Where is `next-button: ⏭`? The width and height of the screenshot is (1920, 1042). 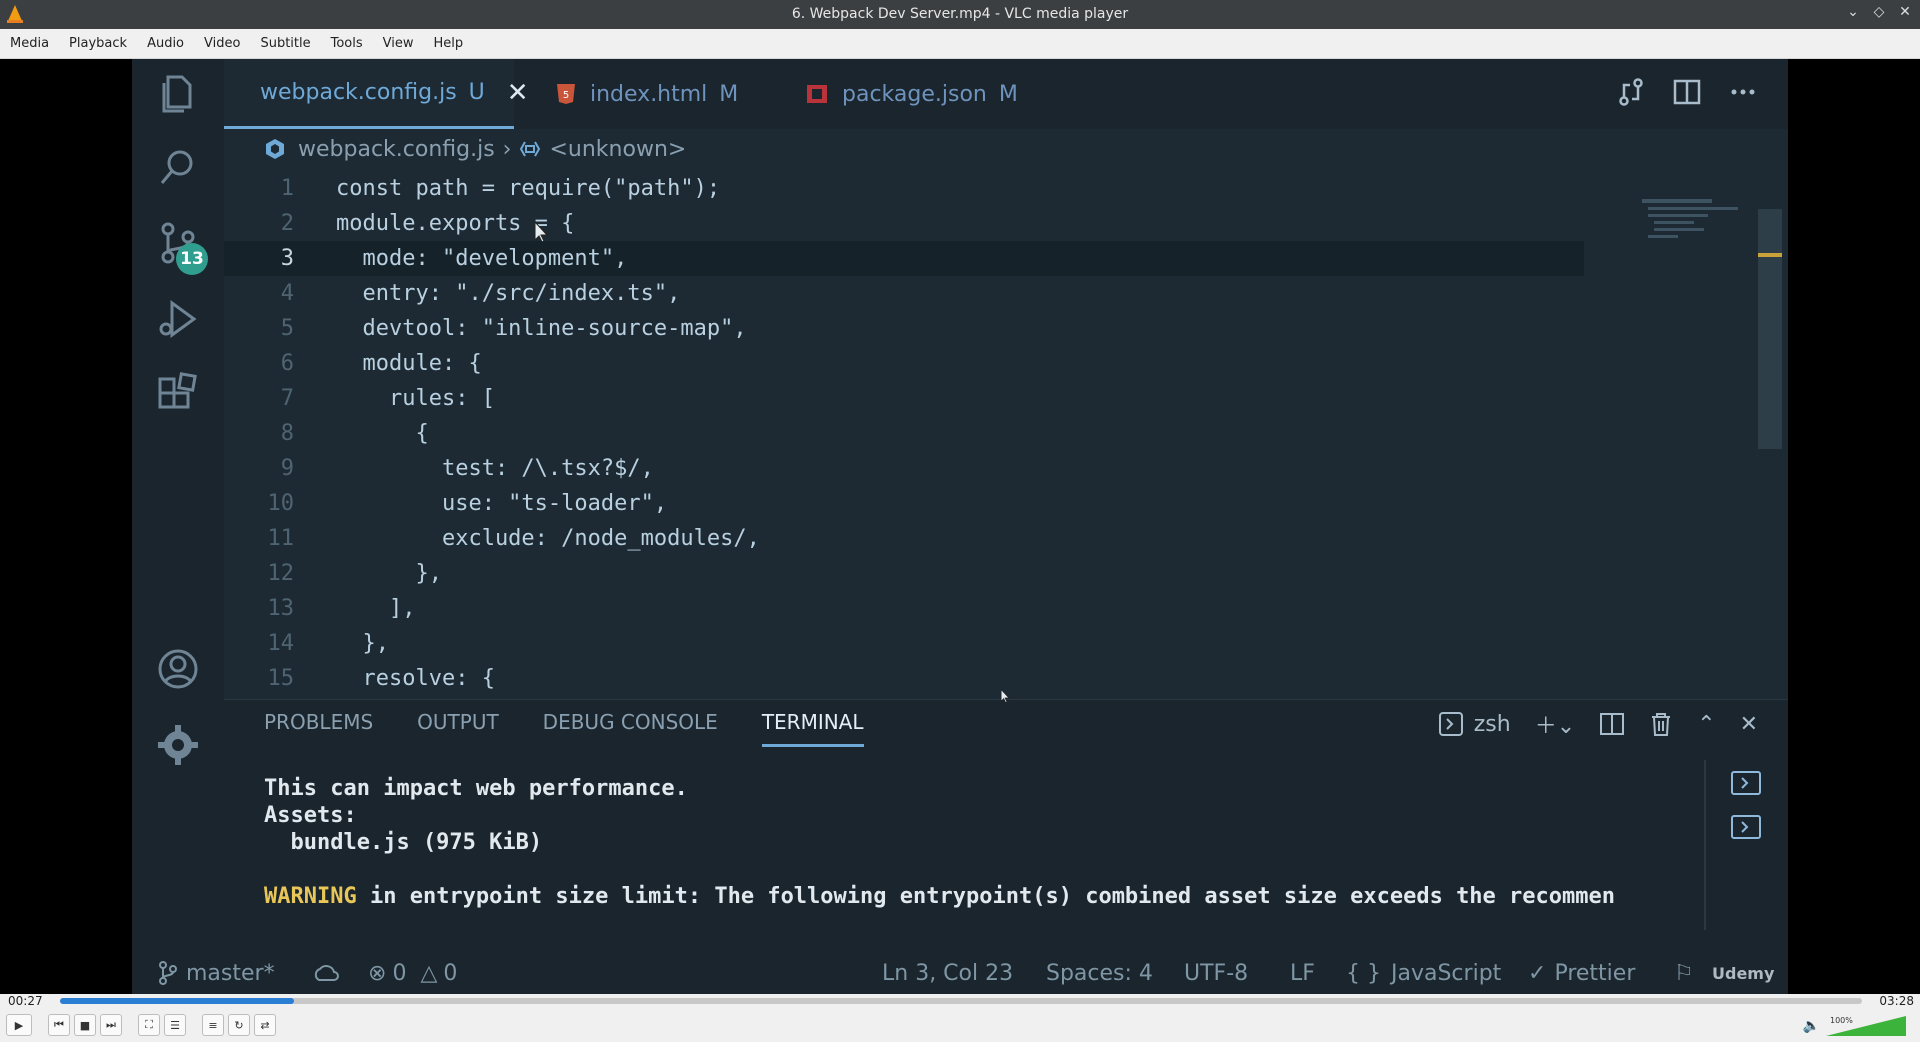
next-button: ⏭ is located at coordinates (111, 1025).